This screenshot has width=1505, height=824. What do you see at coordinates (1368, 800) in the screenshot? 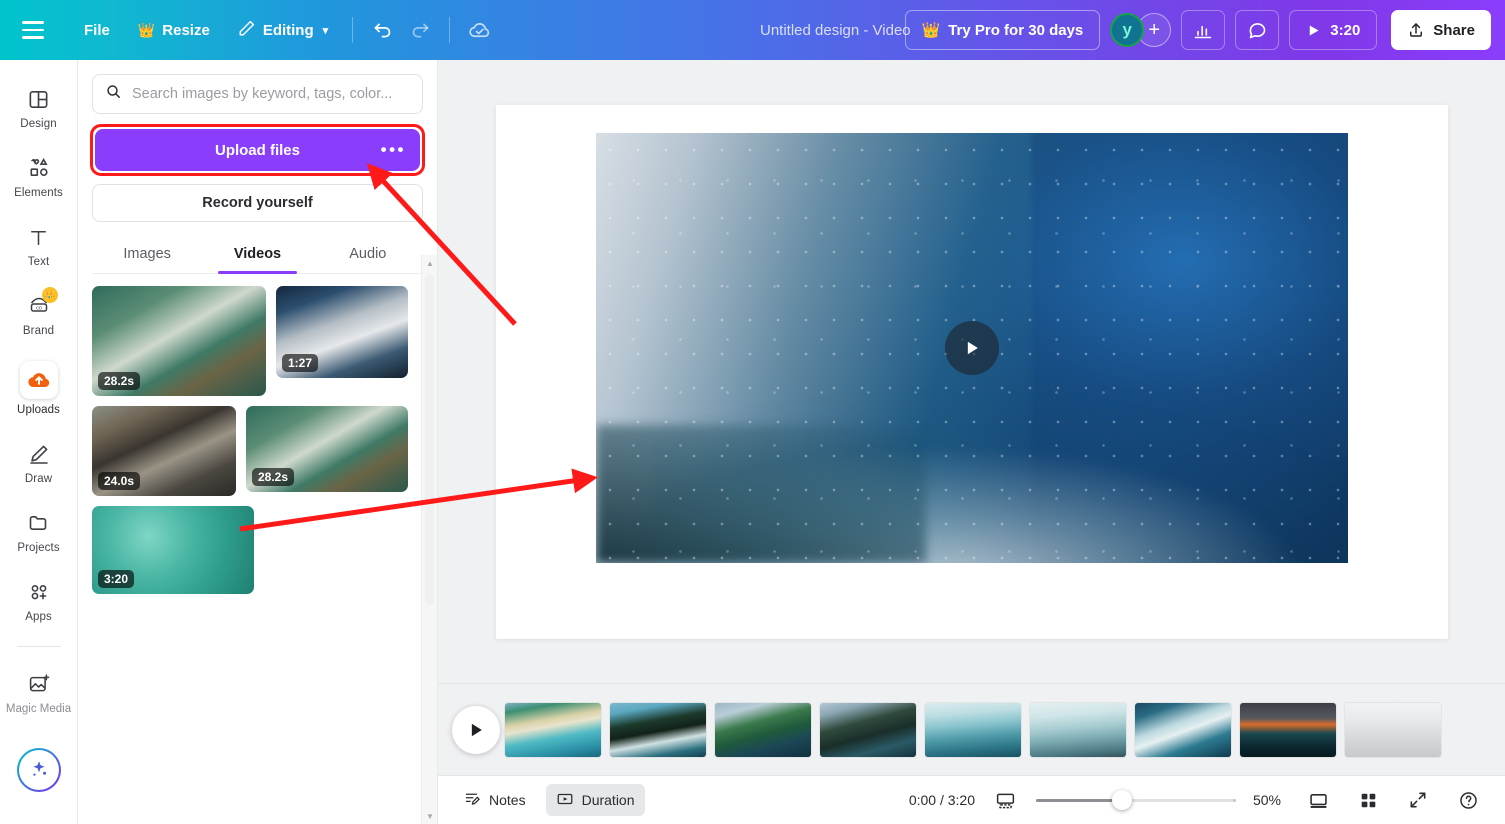
I see `grid-view-icon` at bounding box center [1368, 800].